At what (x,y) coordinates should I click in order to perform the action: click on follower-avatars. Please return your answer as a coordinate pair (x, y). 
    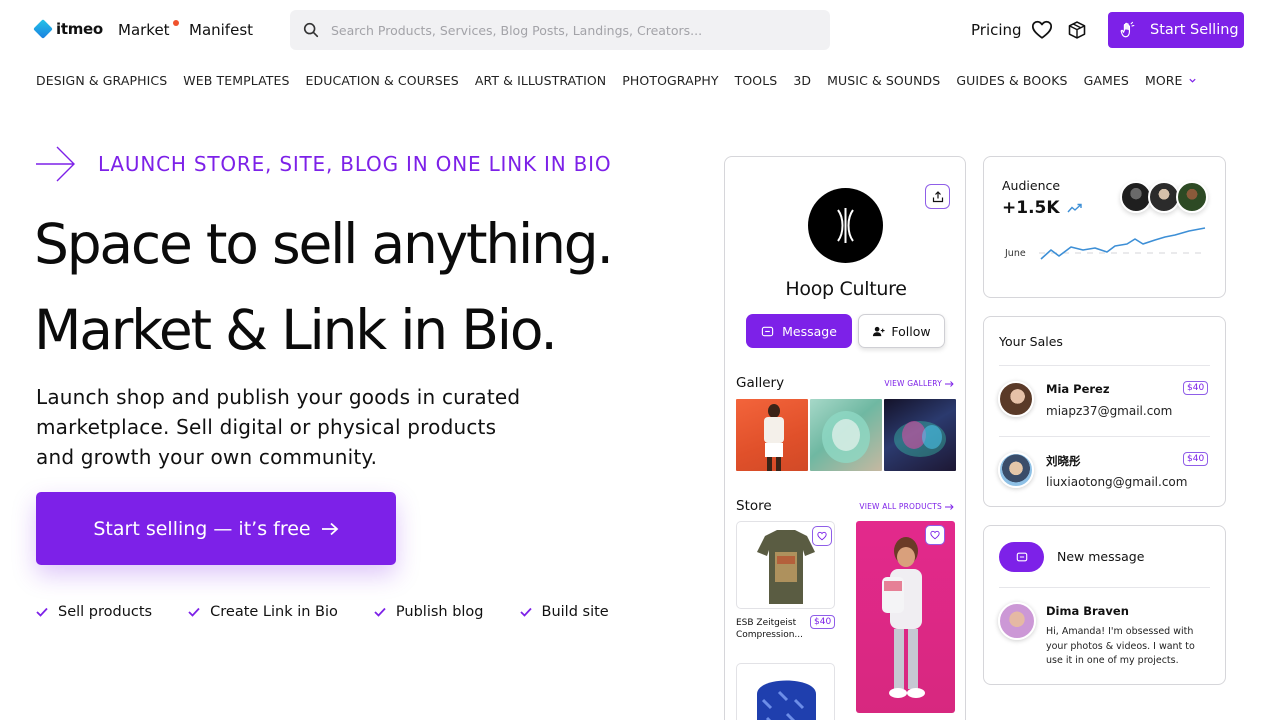
    Looking at the image, I should click on (1164, 197).